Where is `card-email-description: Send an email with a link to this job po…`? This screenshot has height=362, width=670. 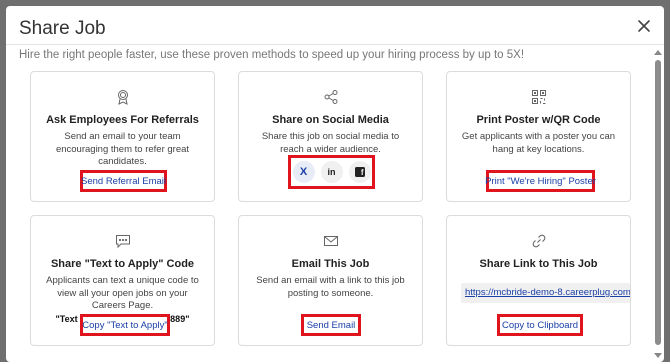 card-email-description: Send an email with a link to this job po… is located at coordinates (330, 287).